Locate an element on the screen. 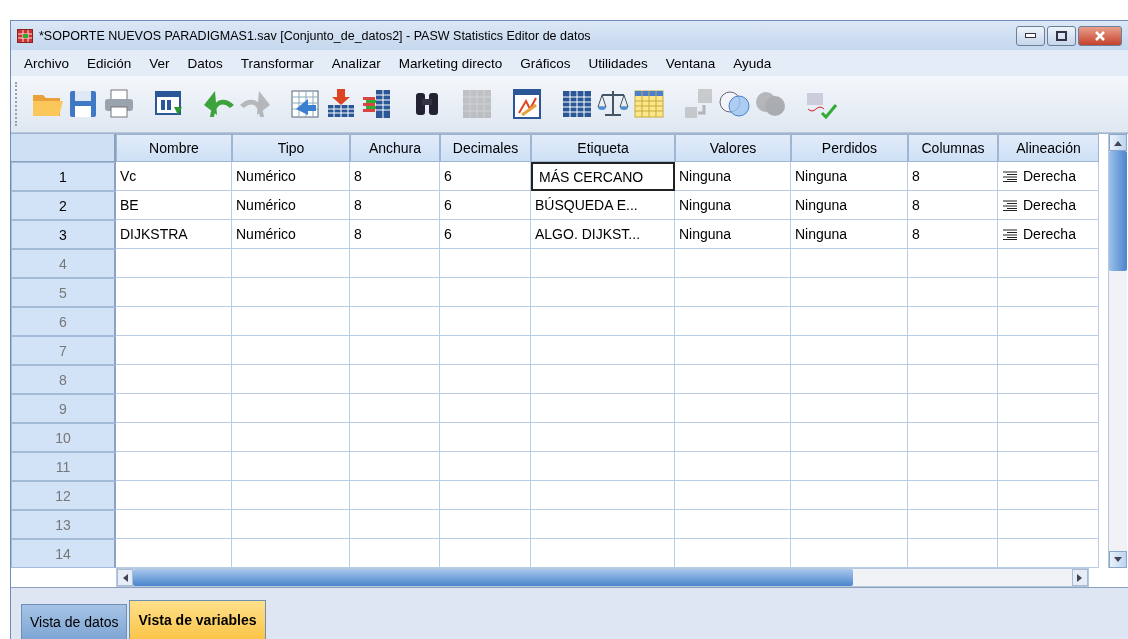 The height and width of the screenshot is (639, 1128). column-header: Valores is located at coordinates (733, 148).